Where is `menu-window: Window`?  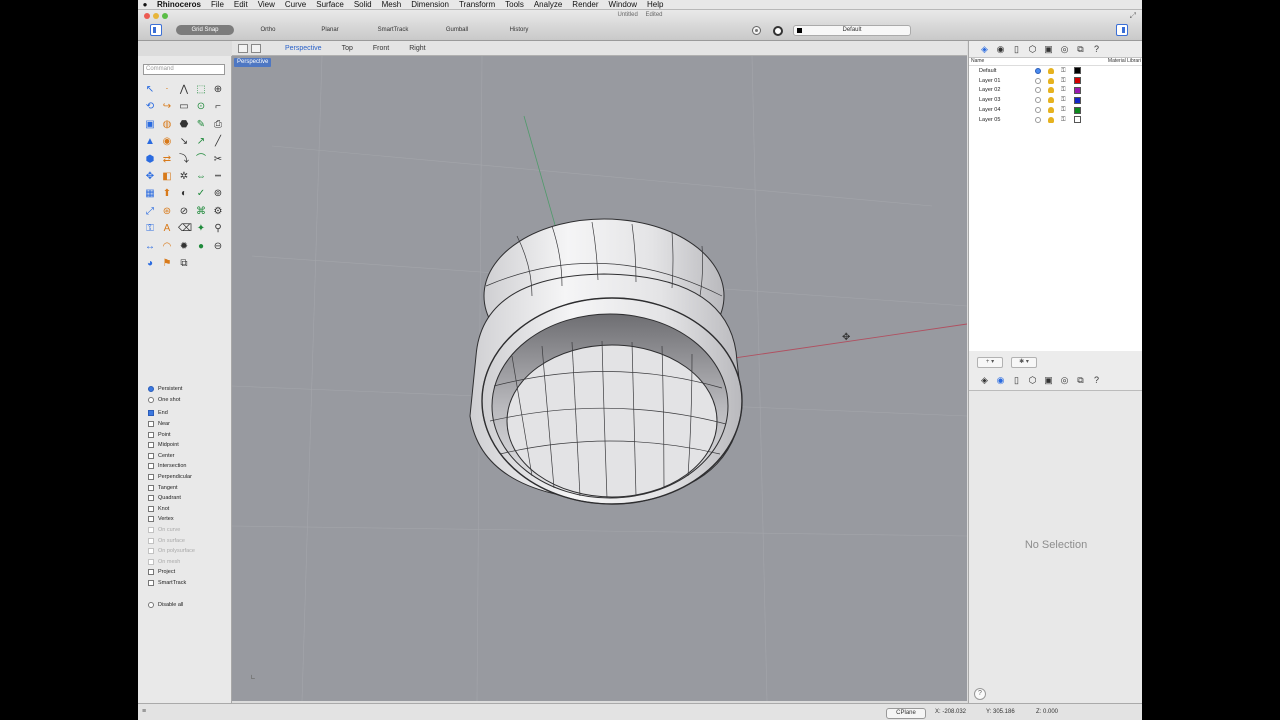
menu-window: Window is located at coordinates (623, 4).